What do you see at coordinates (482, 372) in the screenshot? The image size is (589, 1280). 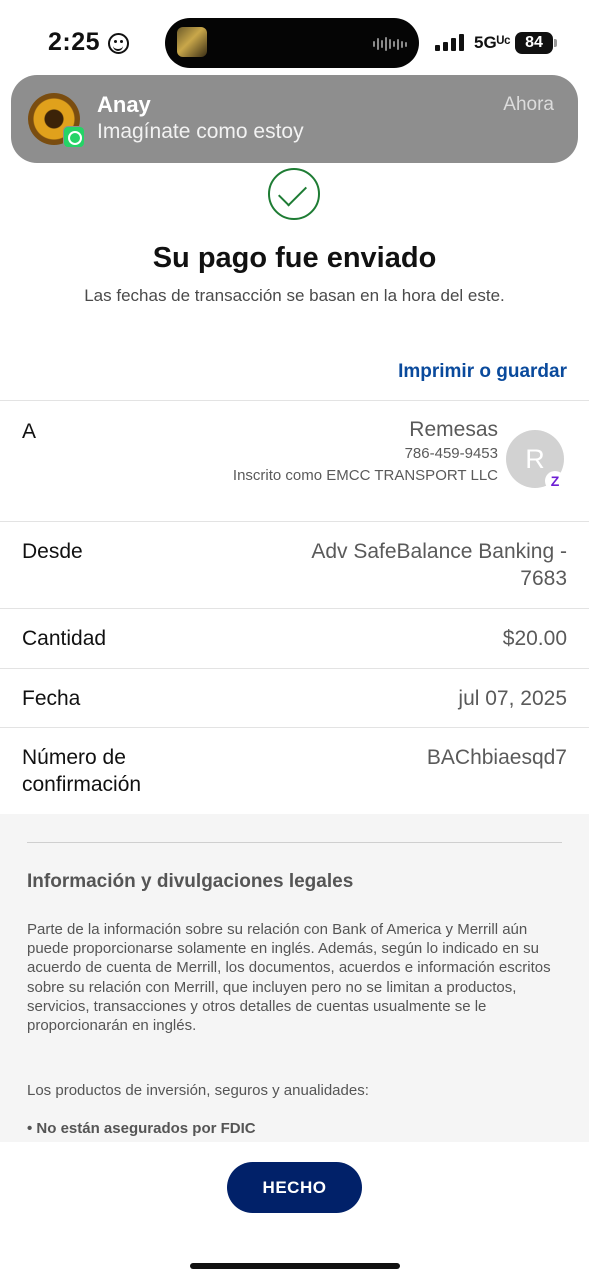 I see `print-or-save-link: Imprimir o guardar` at bounding box center [482, 372].